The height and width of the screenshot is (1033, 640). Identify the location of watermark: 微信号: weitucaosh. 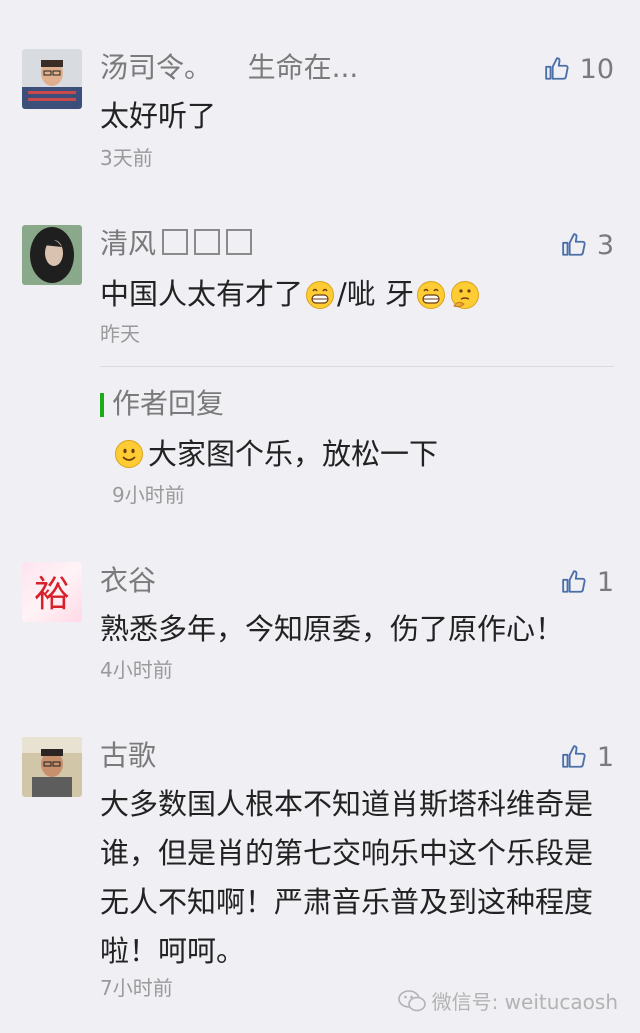
(507, 1000).